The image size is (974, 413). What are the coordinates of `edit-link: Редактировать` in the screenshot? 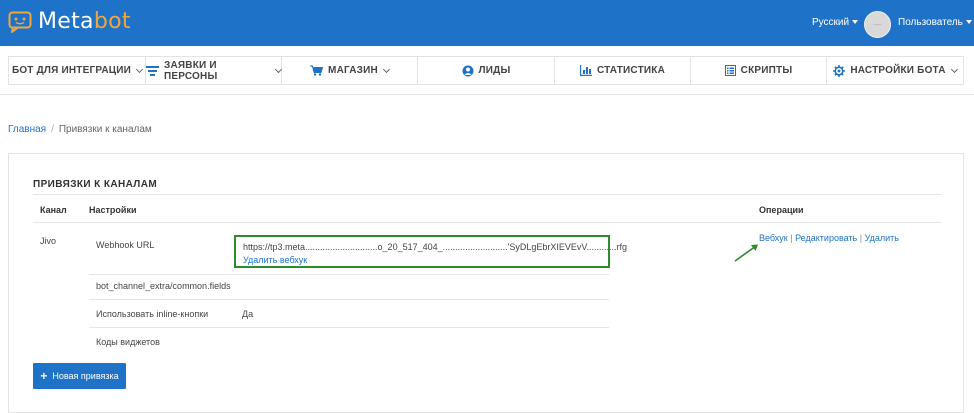 It's located at (826, 238).